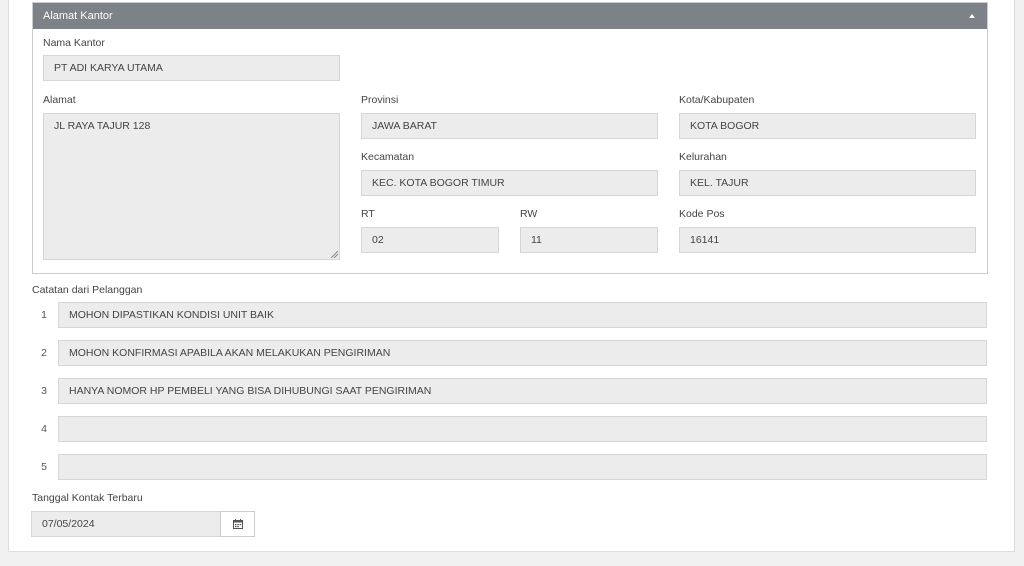  Describe the element at coordinates (44, 429) in the screenshot. I see `note-number: 4` at that location.